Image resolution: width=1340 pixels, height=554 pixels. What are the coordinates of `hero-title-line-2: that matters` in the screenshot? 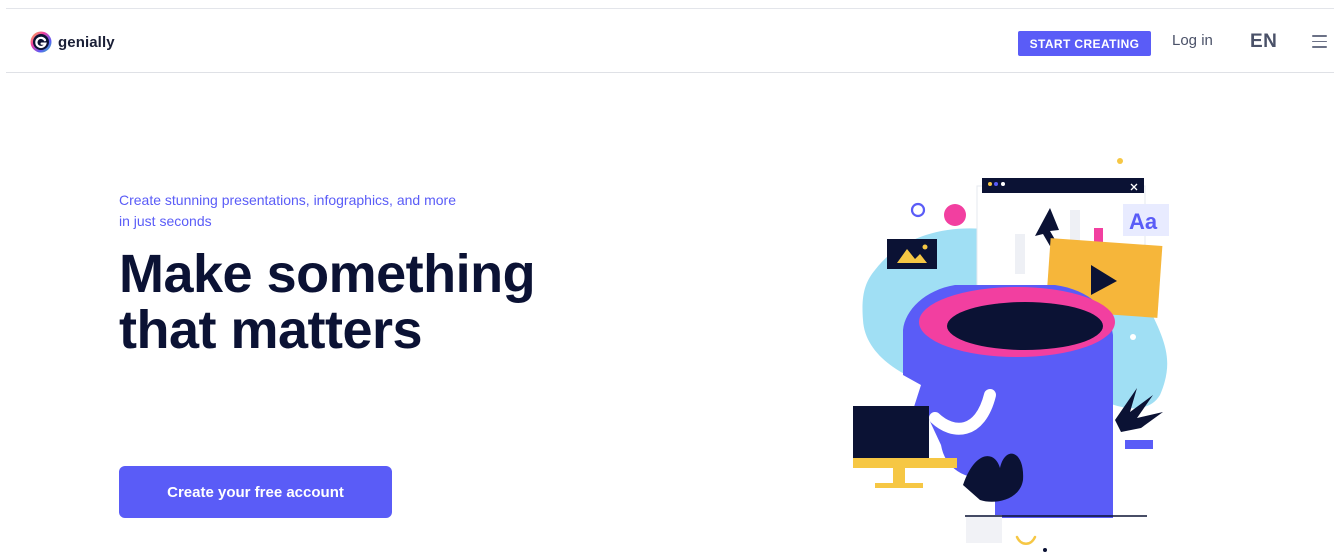 It's located at (271, 330).